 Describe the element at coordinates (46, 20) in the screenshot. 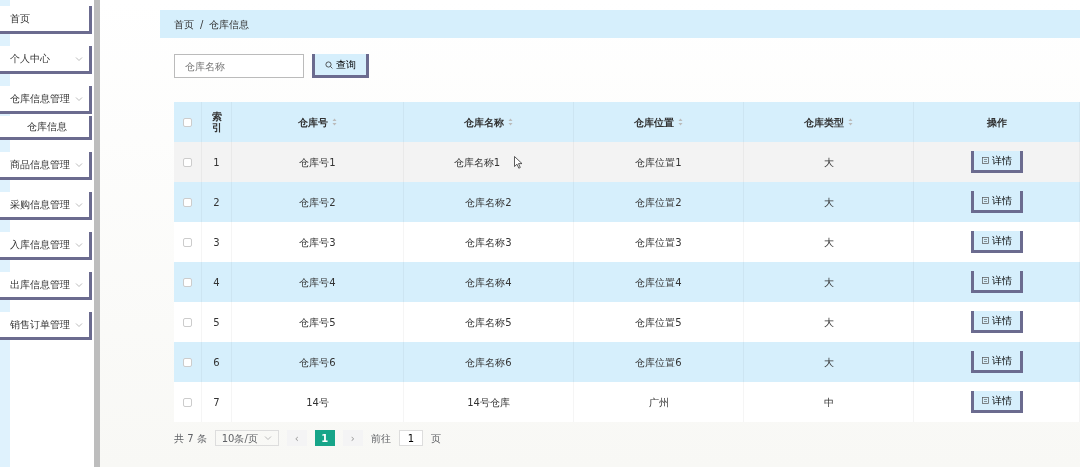

I see `sidebar-item: 首页` at that location.